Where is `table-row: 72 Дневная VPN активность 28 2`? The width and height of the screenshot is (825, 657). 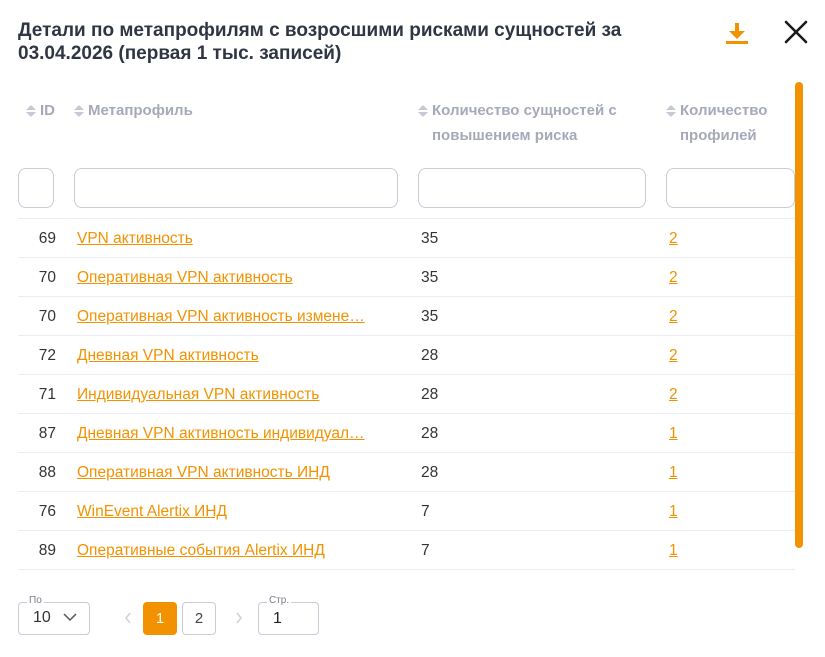 table-row: 72 Дневная VPN активность 28 2 is located at coordinates (406, 355).